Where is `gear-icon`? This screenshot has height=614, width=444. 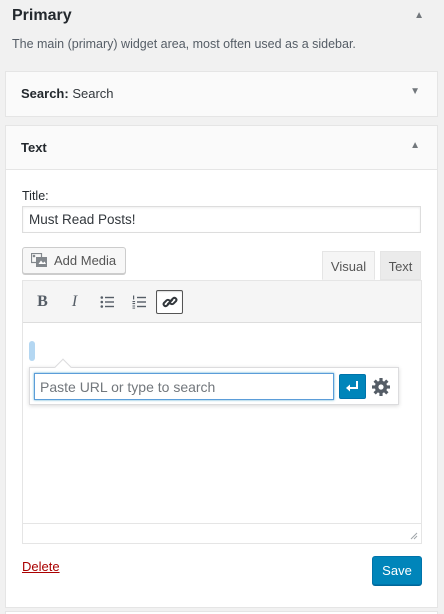 gear-icon is located at coordinates (381, 387).